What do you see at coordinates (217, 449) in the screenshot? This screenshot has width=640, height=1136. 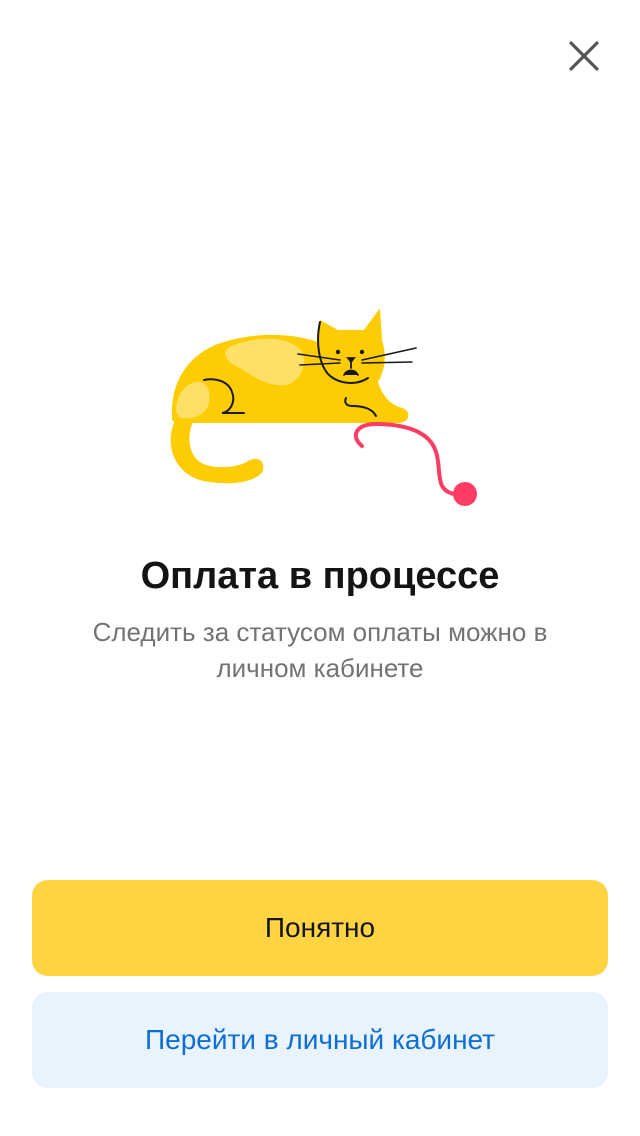 I see `cat-tail` at bounding box center [217, 449].